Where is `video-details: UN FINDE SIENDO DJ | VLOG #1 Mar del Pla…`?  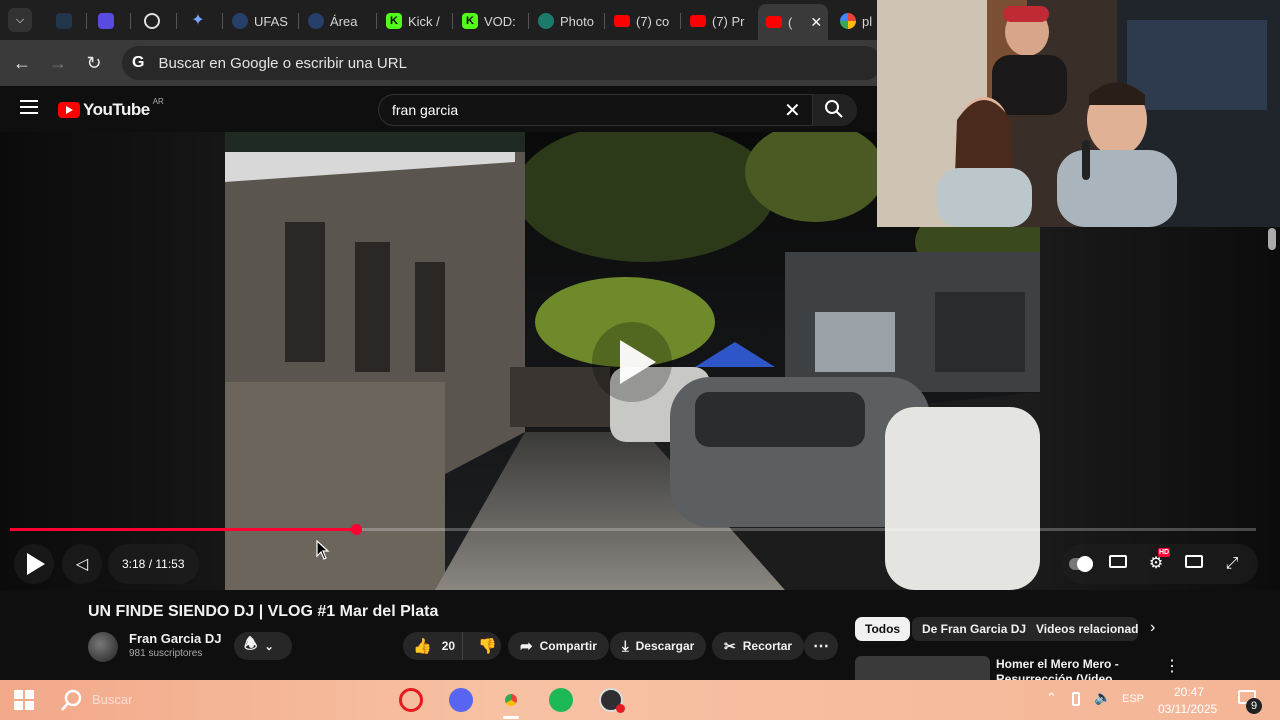 video-details: UN FINDE SIENDO DJ | VLOG #1 Mar del Pla… is located at coordinates (640, 635).